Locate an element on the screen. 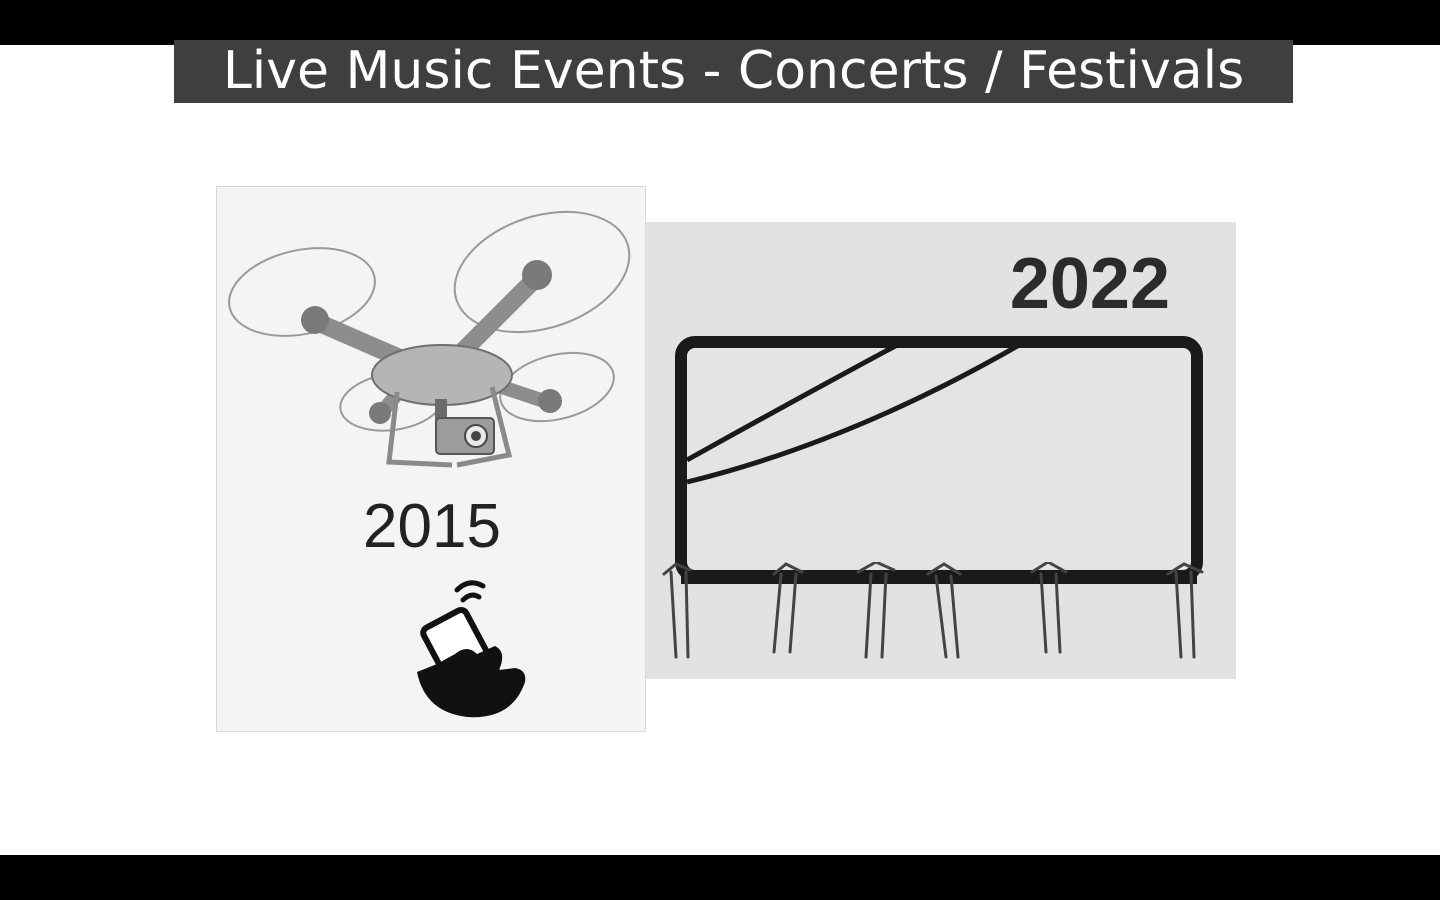 This screenshot has height=900, width=1440. year-label-2015: 2015 is located at coordinates (432, 526).